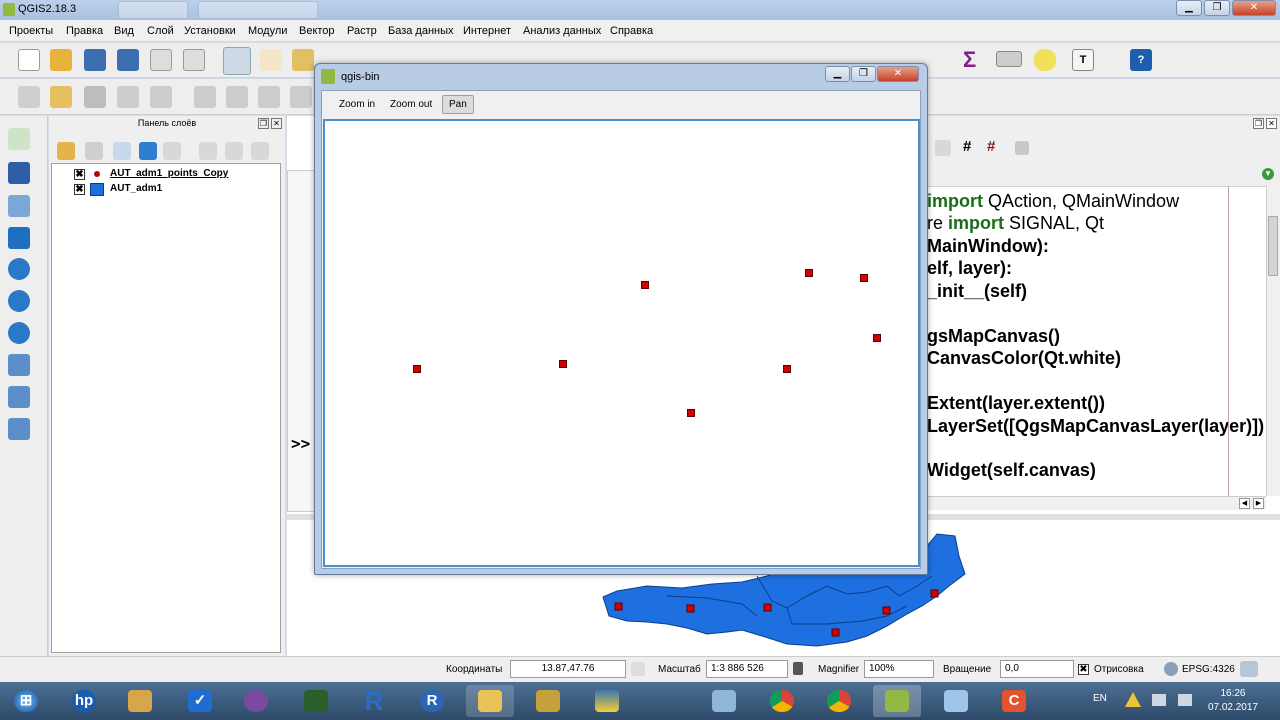 The height and width of the screenshot is (720, 1280). Describe the element at coordinates (1273, 246) in the screenshot. I see `scroll-thumb` at that location.